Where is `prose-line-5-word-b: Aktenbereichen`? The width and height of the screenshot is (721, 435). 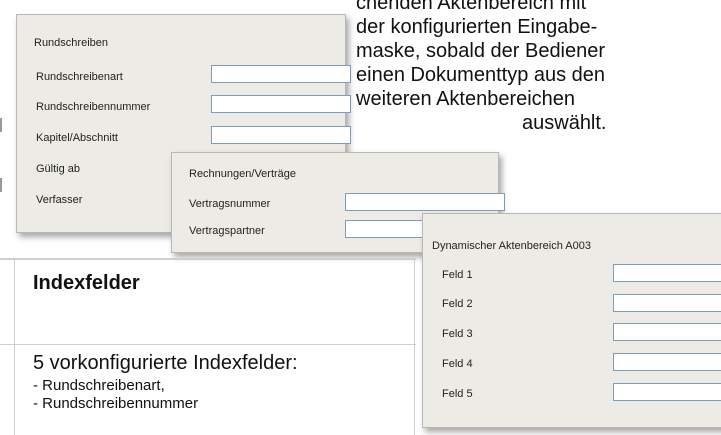
prose-line-5-word-b: Aktenbereichen is located at coordinates (506, 99).